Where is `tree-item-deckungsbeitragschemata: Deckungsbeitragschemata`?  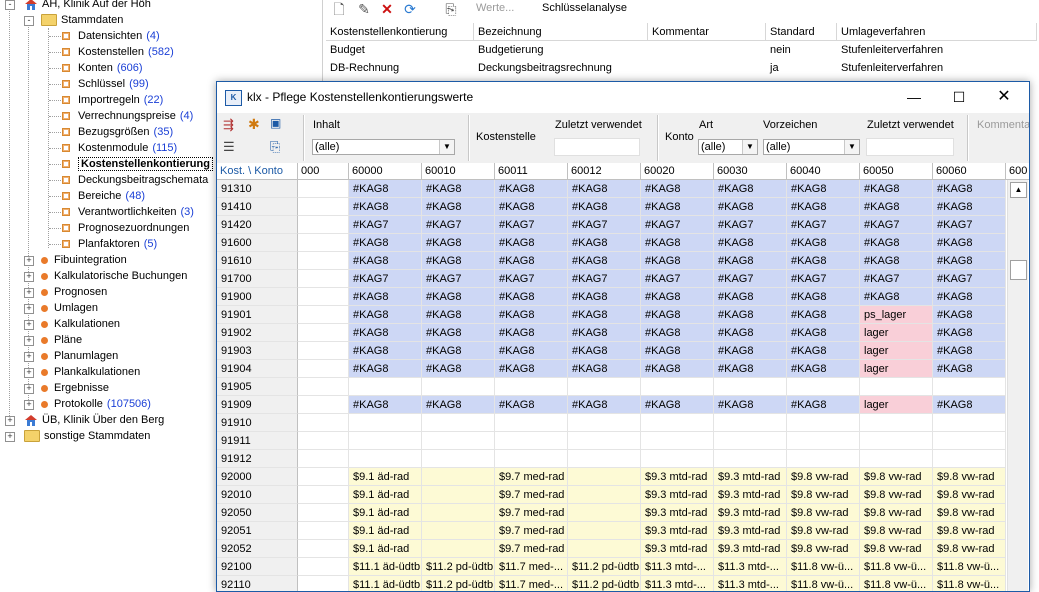
tree-item-deckungsbeitragschemata: Deckungsbeitragschemata is located at coordinates (135, 180).